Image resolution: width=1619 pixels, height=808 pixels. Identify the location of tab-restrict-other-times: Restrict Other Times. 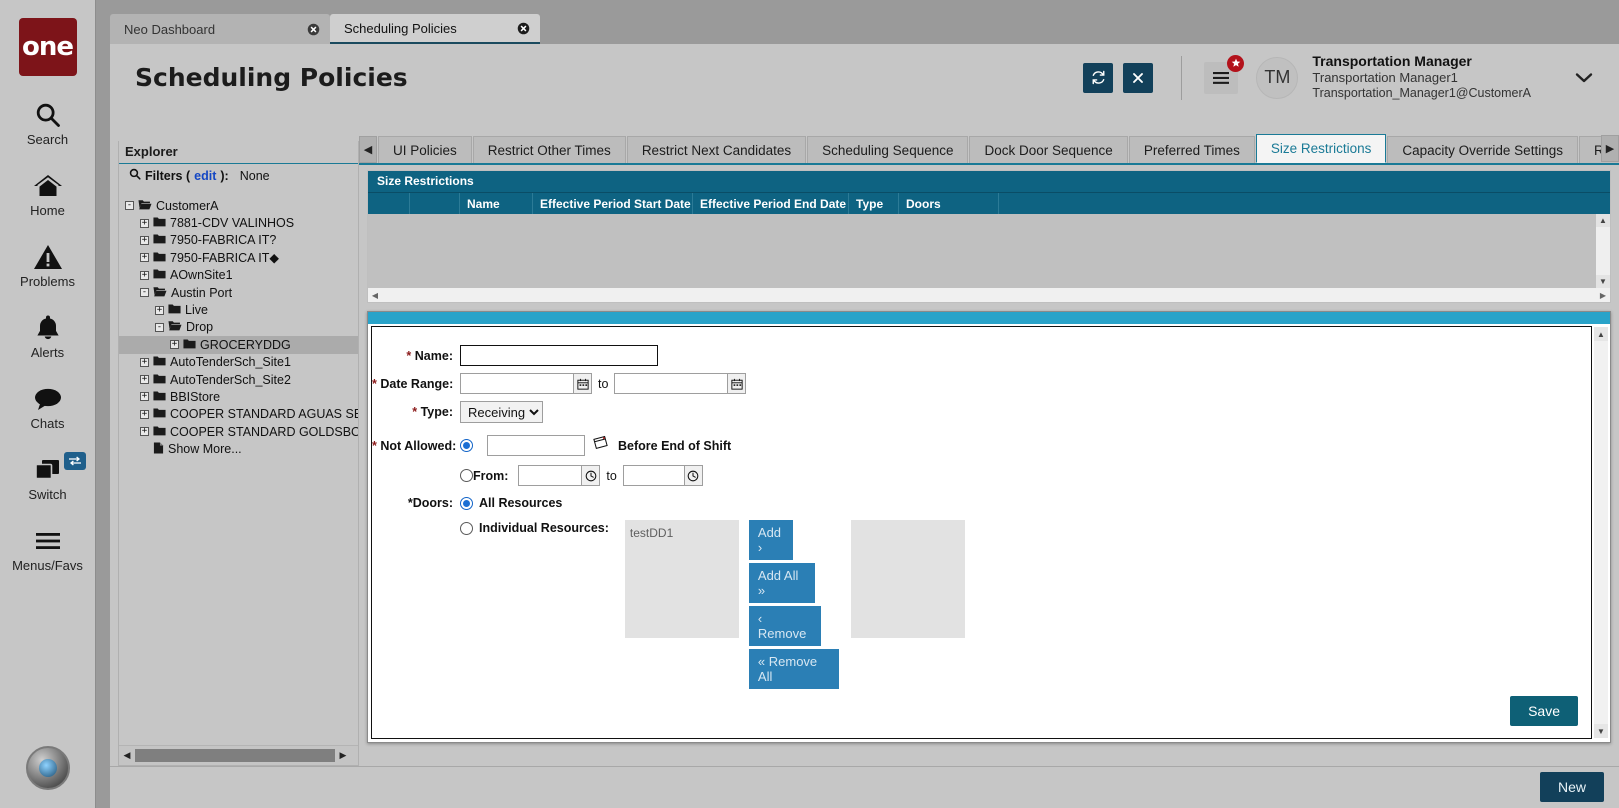
(549, 149).